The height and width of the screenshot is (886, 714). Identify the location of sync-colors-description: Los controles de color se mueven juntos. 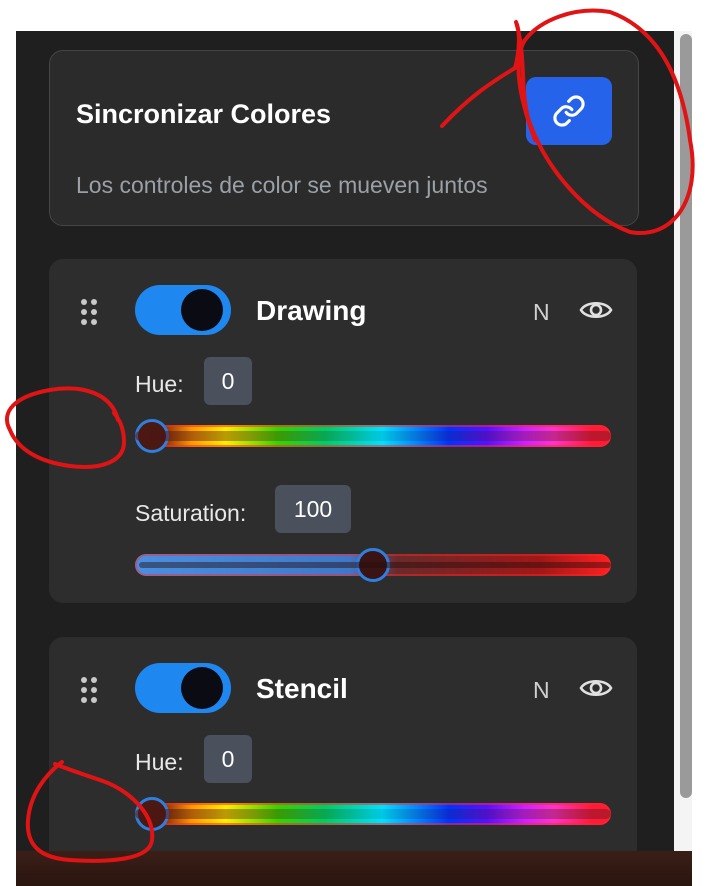
(282, 185).